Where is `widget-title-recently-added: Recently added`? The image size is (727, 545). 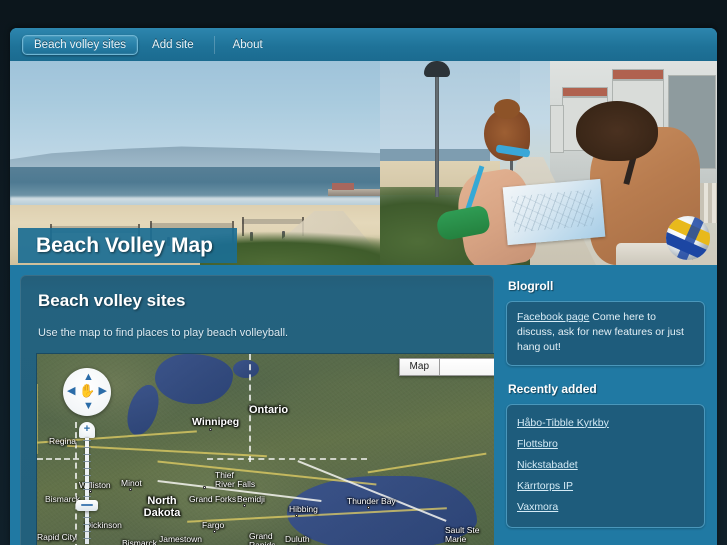 widget-title-recently-added: Recently added is located at coordinates (552, 388).